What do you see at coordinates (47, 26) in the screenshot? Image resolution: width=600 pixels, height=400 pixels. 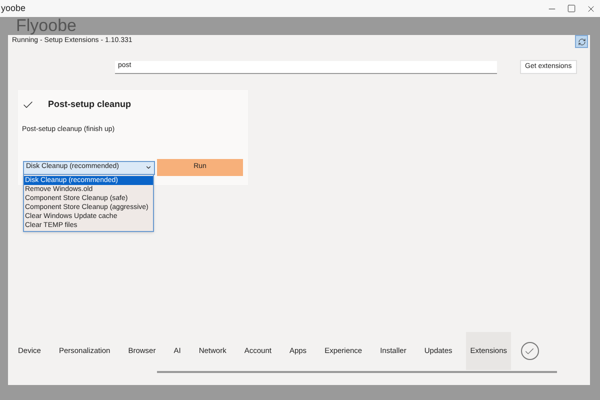 I see `app-title: Flyoobe` at bounding box center [47, 26].